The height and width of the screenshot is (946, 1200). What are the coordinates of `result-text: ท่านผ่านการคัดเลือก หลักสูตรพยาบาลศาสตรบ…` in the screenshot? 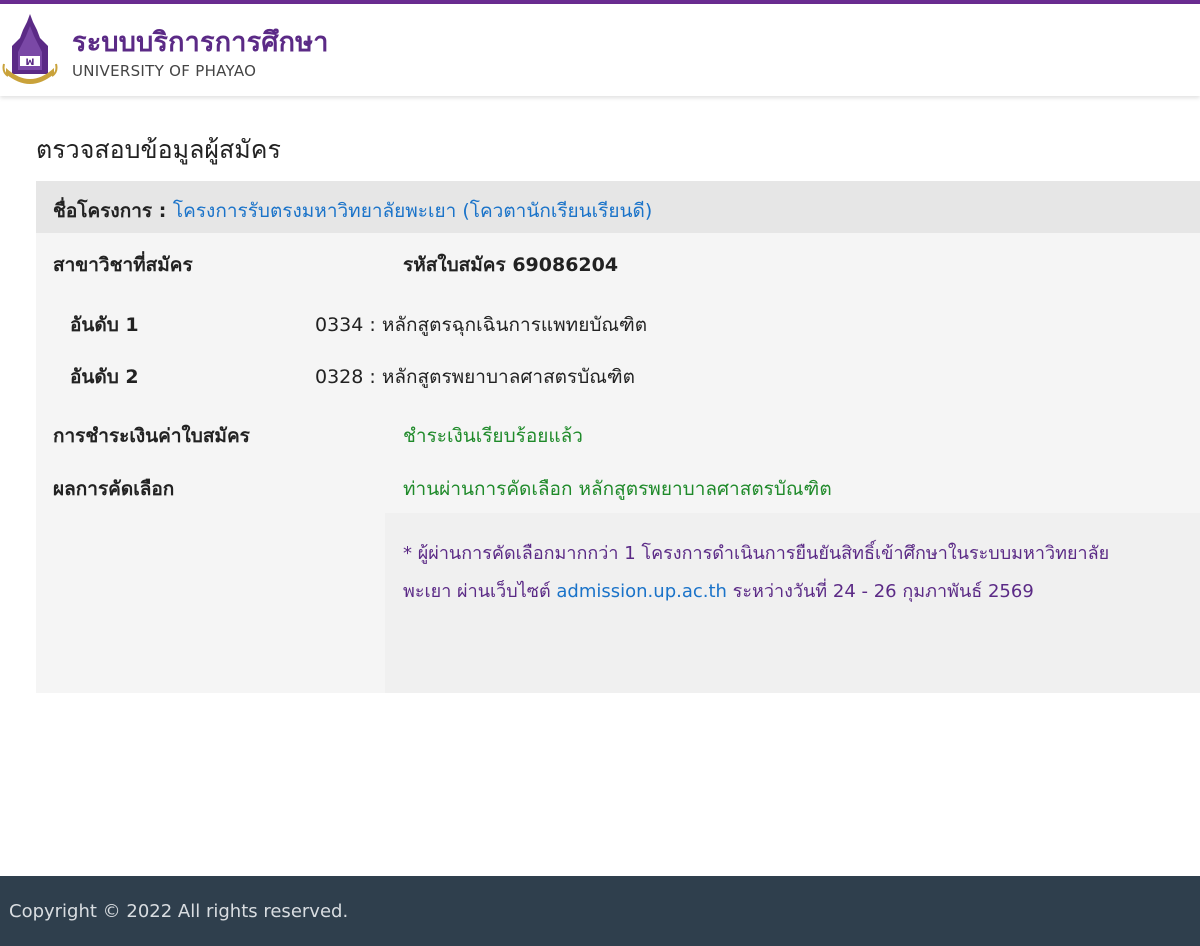 It's located at (617, 489).